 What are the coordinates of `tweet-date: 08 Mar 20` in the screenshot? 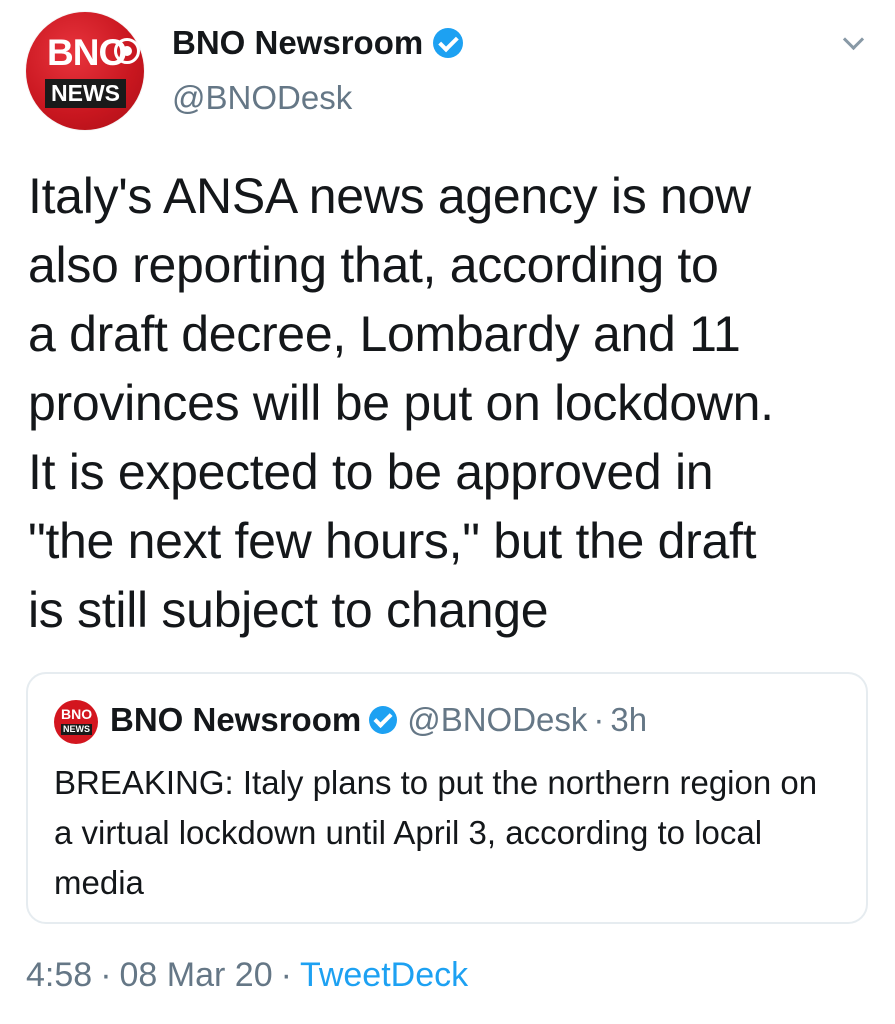 It's located at (196, 975).